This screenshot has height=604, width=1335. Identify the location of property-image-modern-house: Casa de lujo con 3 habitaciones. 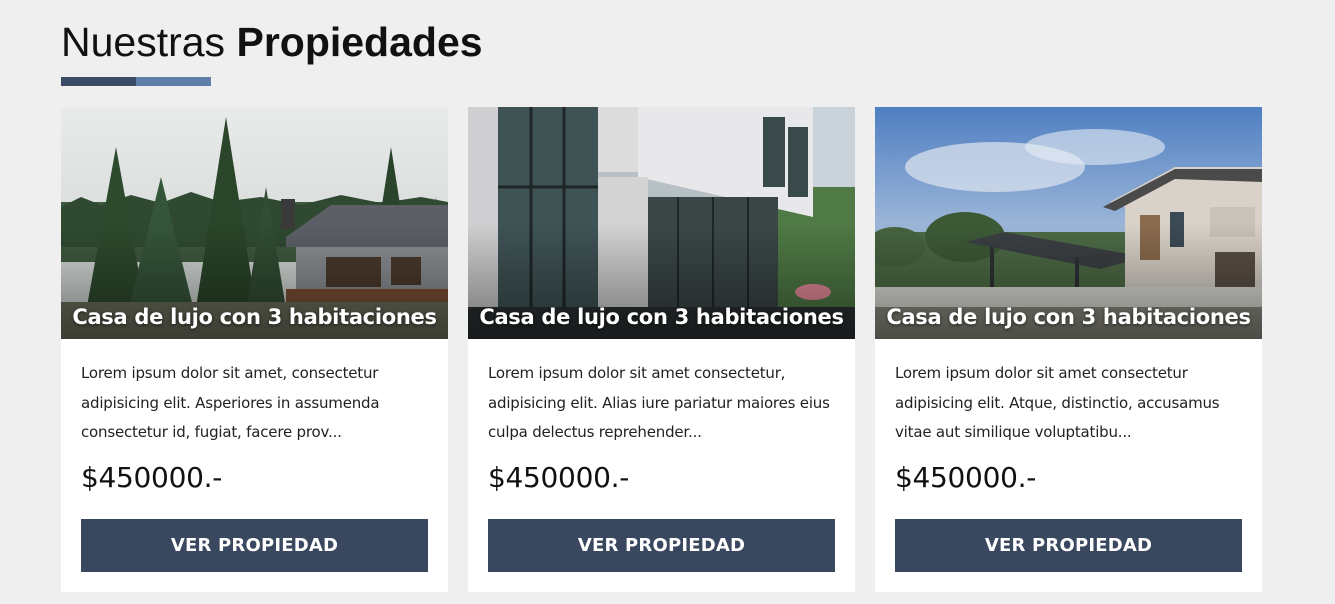
(661, 223).